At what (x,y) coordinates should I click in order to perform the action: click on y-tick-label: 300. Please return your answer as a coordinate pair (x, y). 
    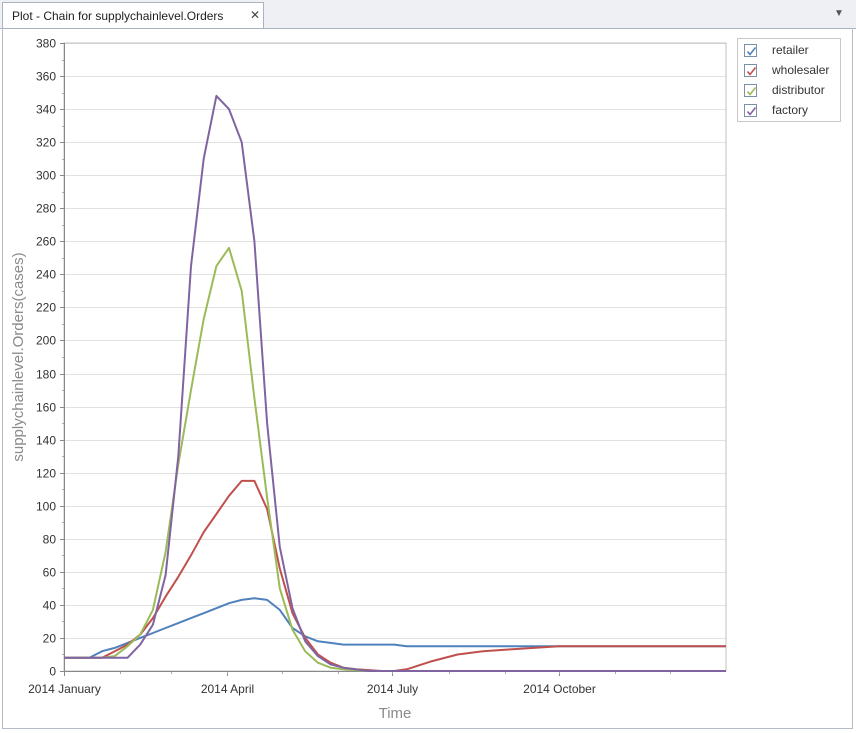
    Looking at the image, I should click on (46, 176).